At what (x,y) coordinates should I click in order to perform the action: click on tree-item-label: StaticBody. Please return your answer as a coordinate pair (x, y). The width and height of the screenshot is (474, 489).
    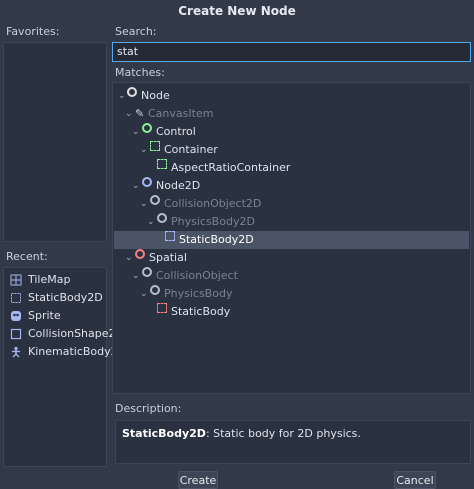
    Looking at the image, I should click on (201, 311).